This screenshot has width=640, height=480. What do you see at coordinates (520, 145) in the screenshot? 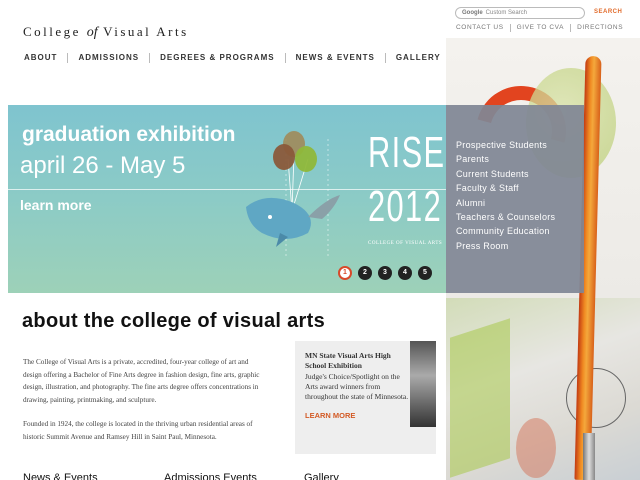
I see `audience-prospective-students: Prospective Students` at bounding box center [520, 145].